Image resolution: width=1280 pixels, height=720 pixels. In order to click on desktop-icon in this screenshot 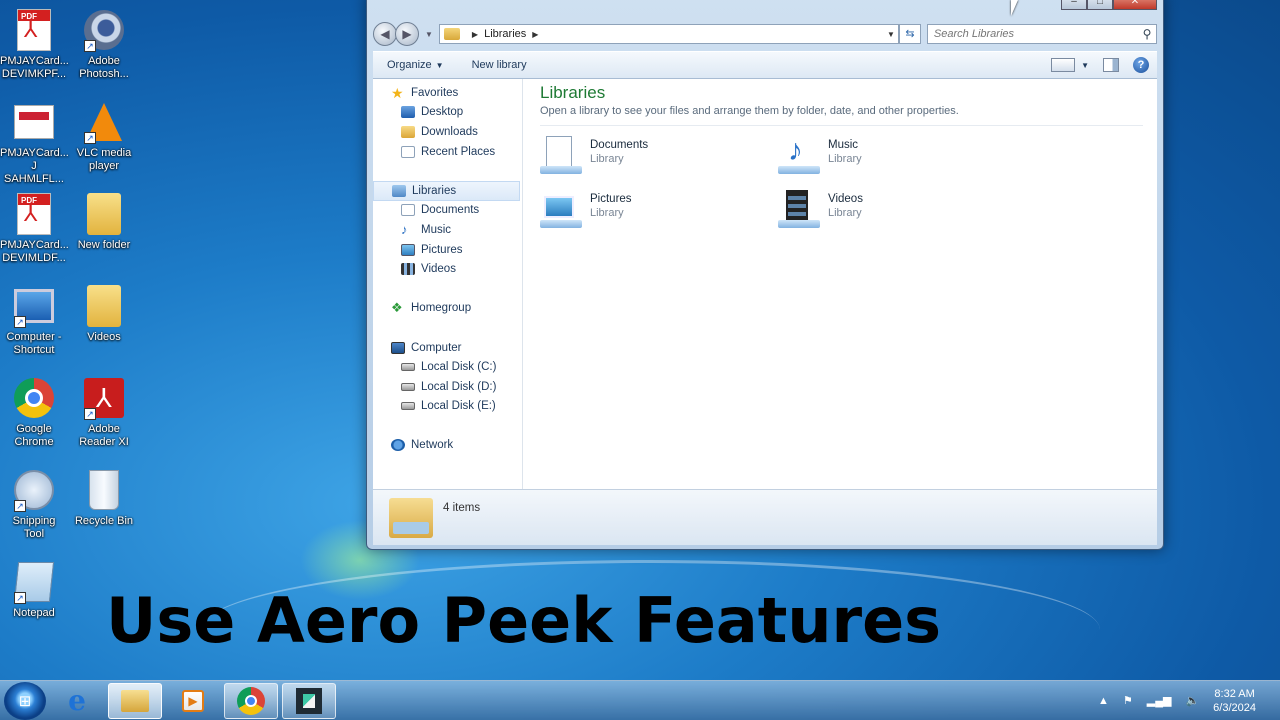, I will do `click(408, 112)`.